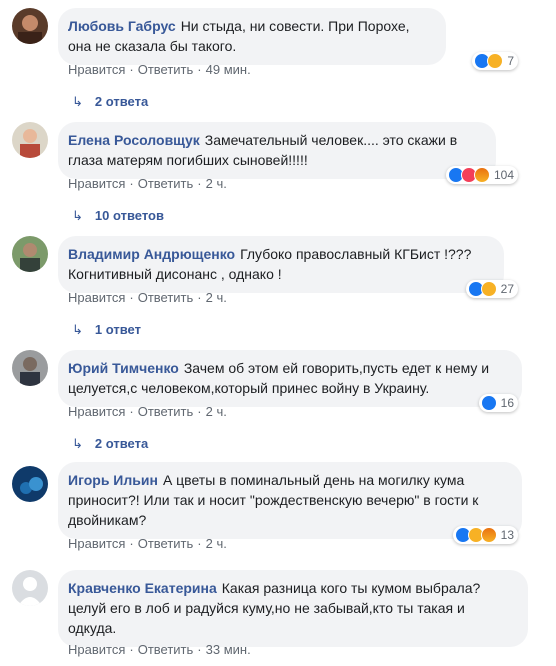 Image resolution: width=556 pixels, height=666 pixels. I want to click on reaction-summary: 13, so click(485, 535).